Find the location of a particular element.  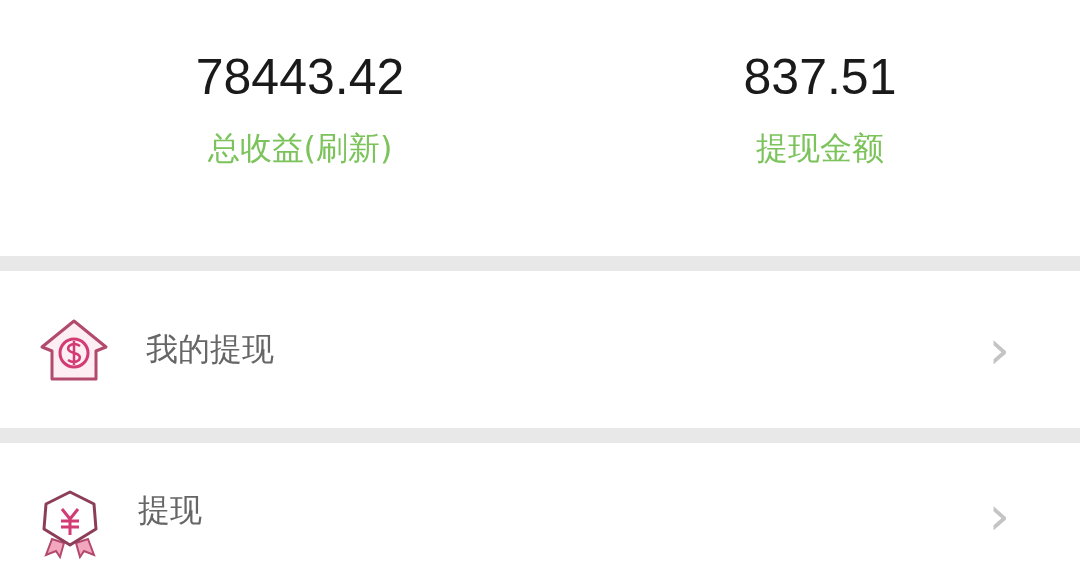

menu-item-label: 提现 is located at coordinates (170, 511).